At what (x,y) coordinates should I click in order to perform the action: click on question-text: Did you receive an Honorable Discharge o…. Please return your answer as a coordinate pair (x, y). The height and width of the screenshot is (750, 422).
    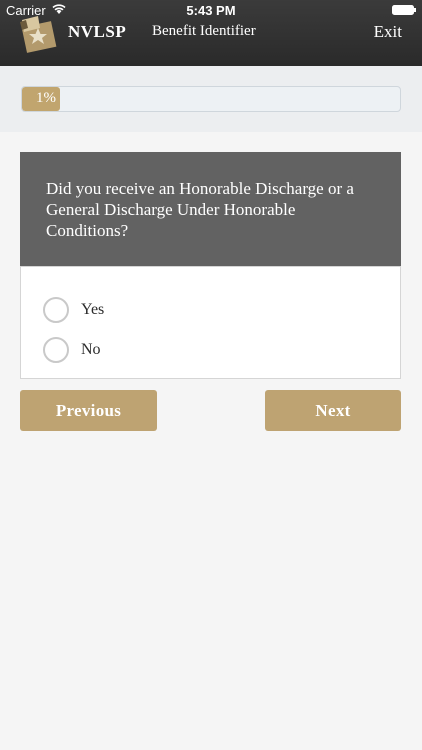
    Looking at the image, I should click on (210, 209).